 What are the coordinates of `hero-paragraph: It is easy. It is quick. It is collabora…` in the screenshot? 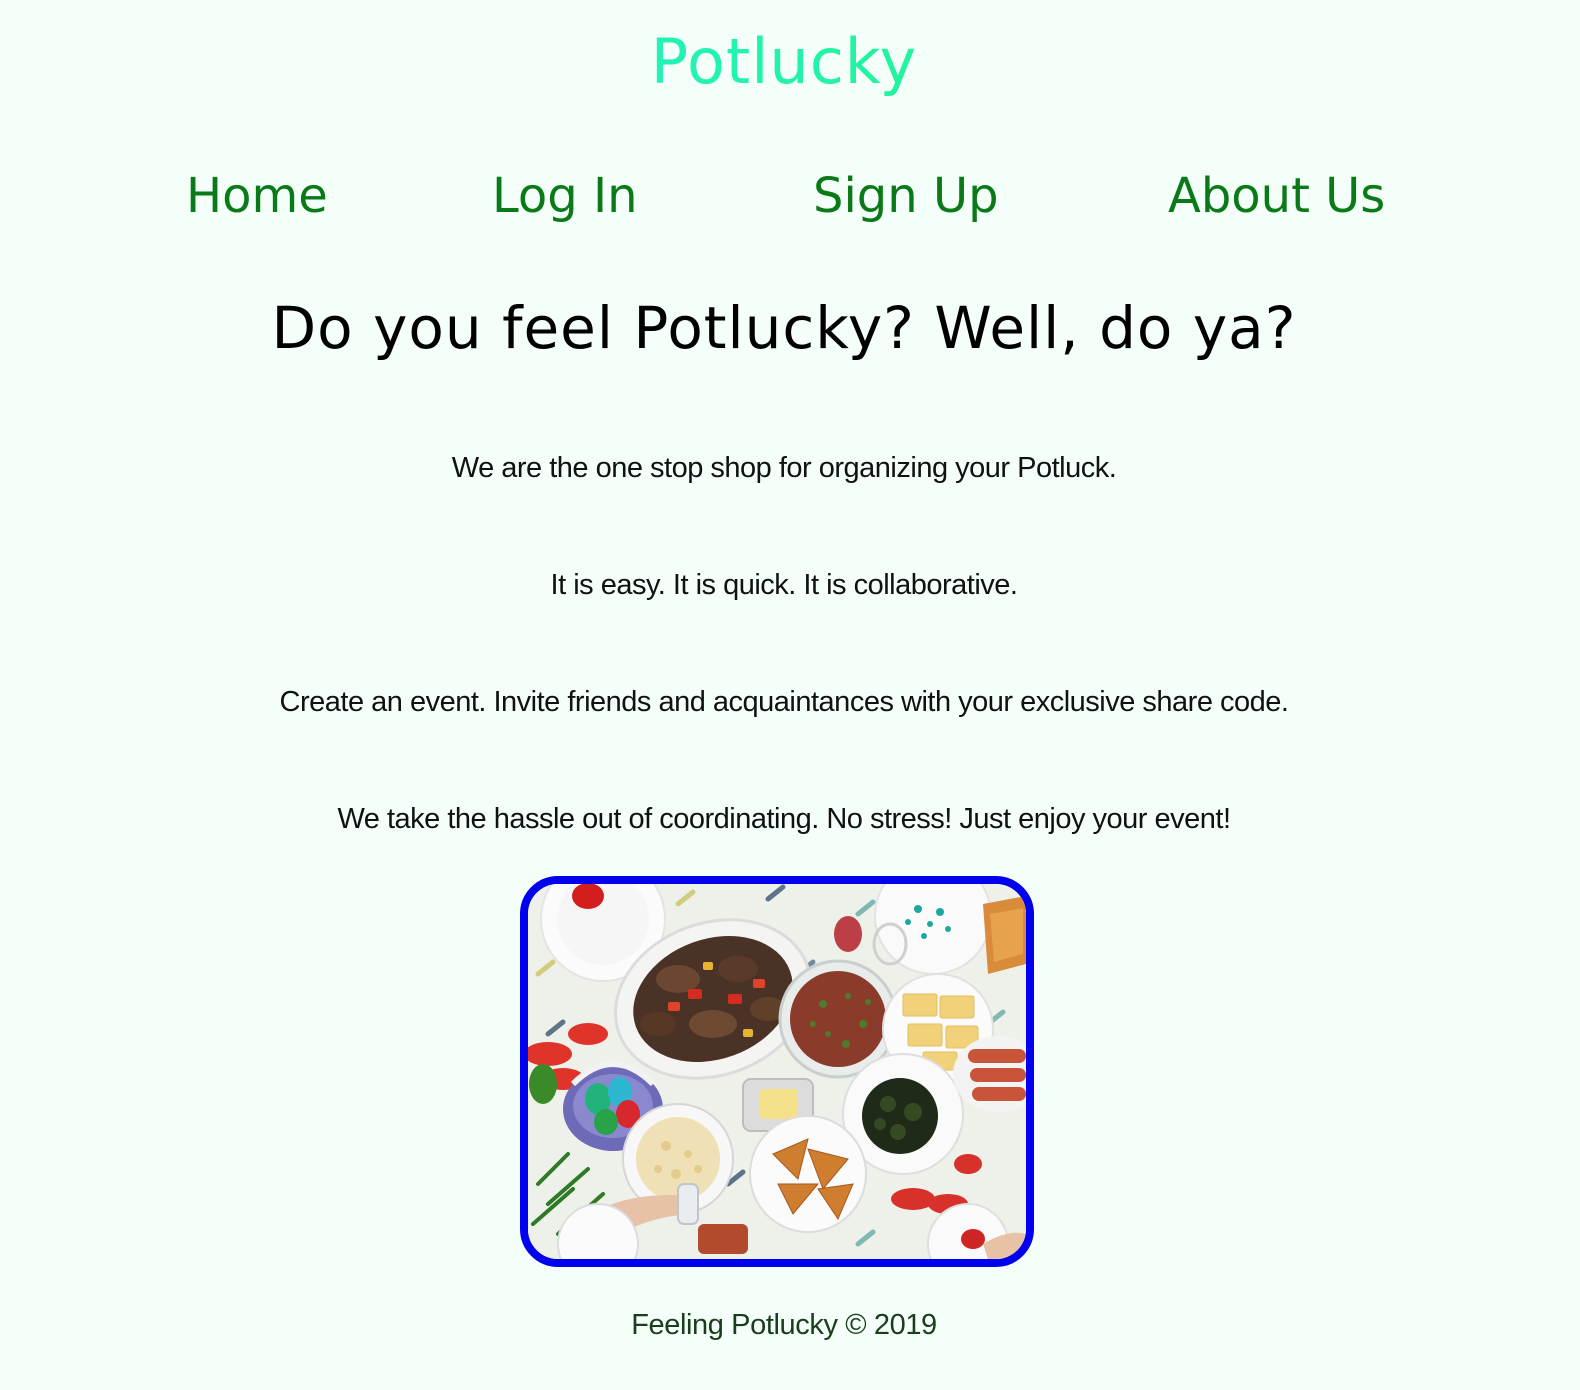 It's located at (784, 585).